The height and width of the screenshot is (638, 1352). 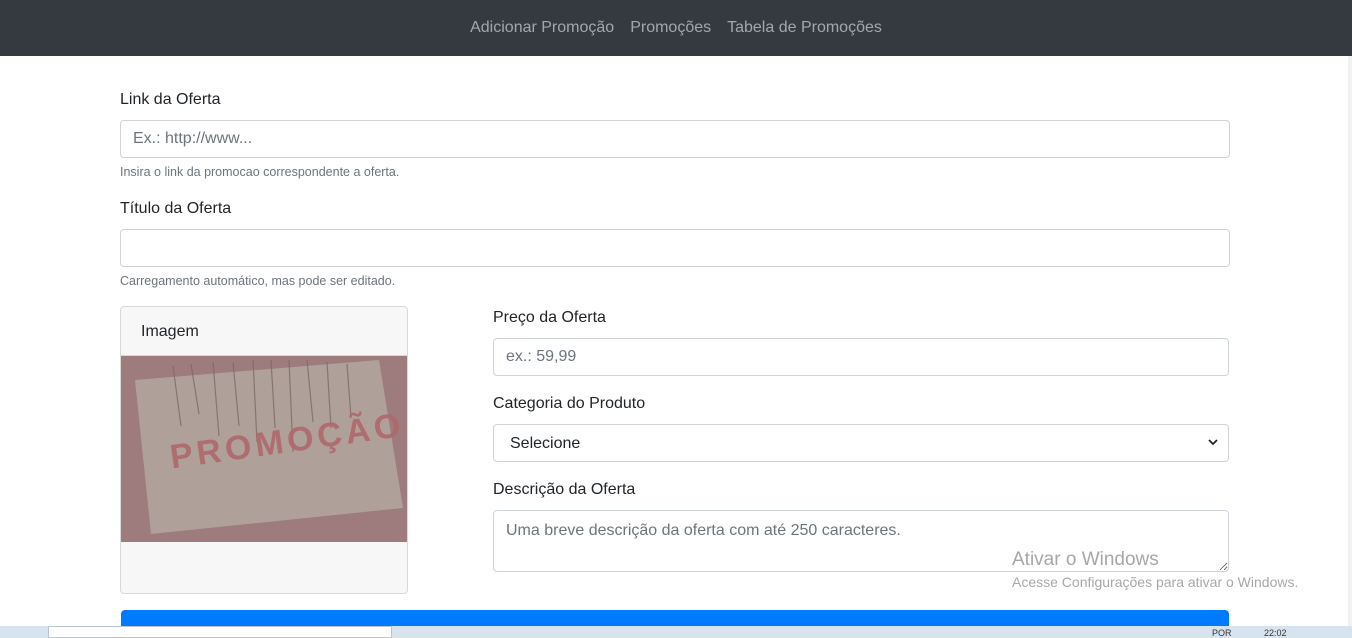 I want to click on chevron-down-icon, so click(x=1213, y=442).